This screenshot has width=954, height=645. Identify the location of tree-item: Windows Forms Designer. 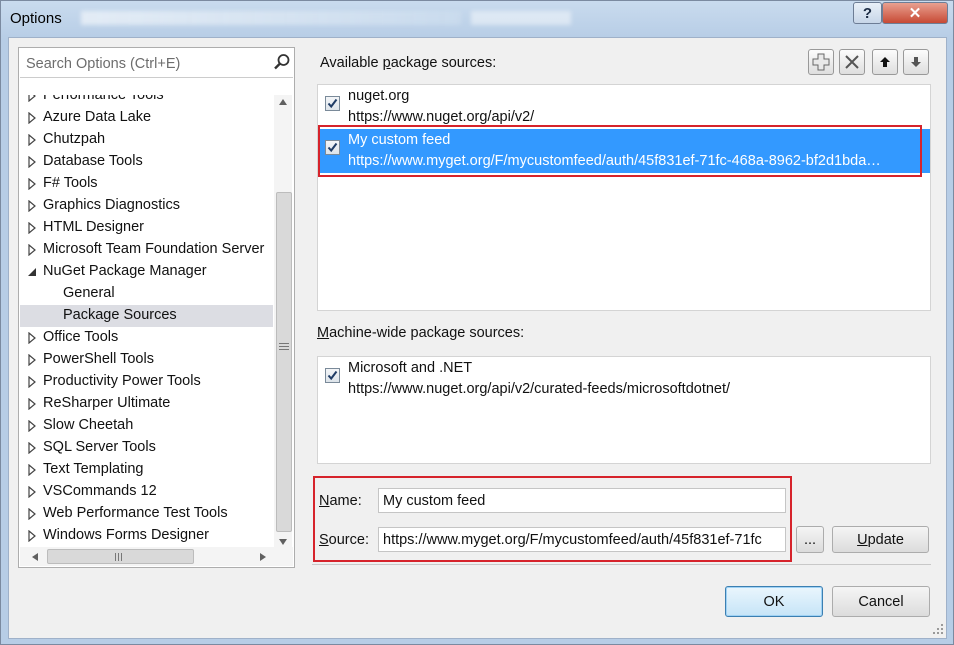
(146, 536).